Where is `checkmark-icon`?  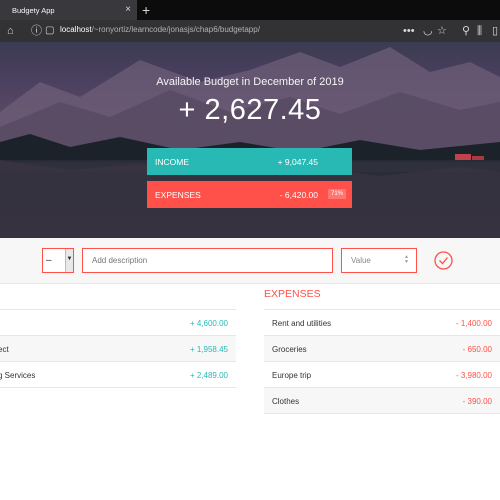 checkmark-icon is located at coordinates (443, 261).